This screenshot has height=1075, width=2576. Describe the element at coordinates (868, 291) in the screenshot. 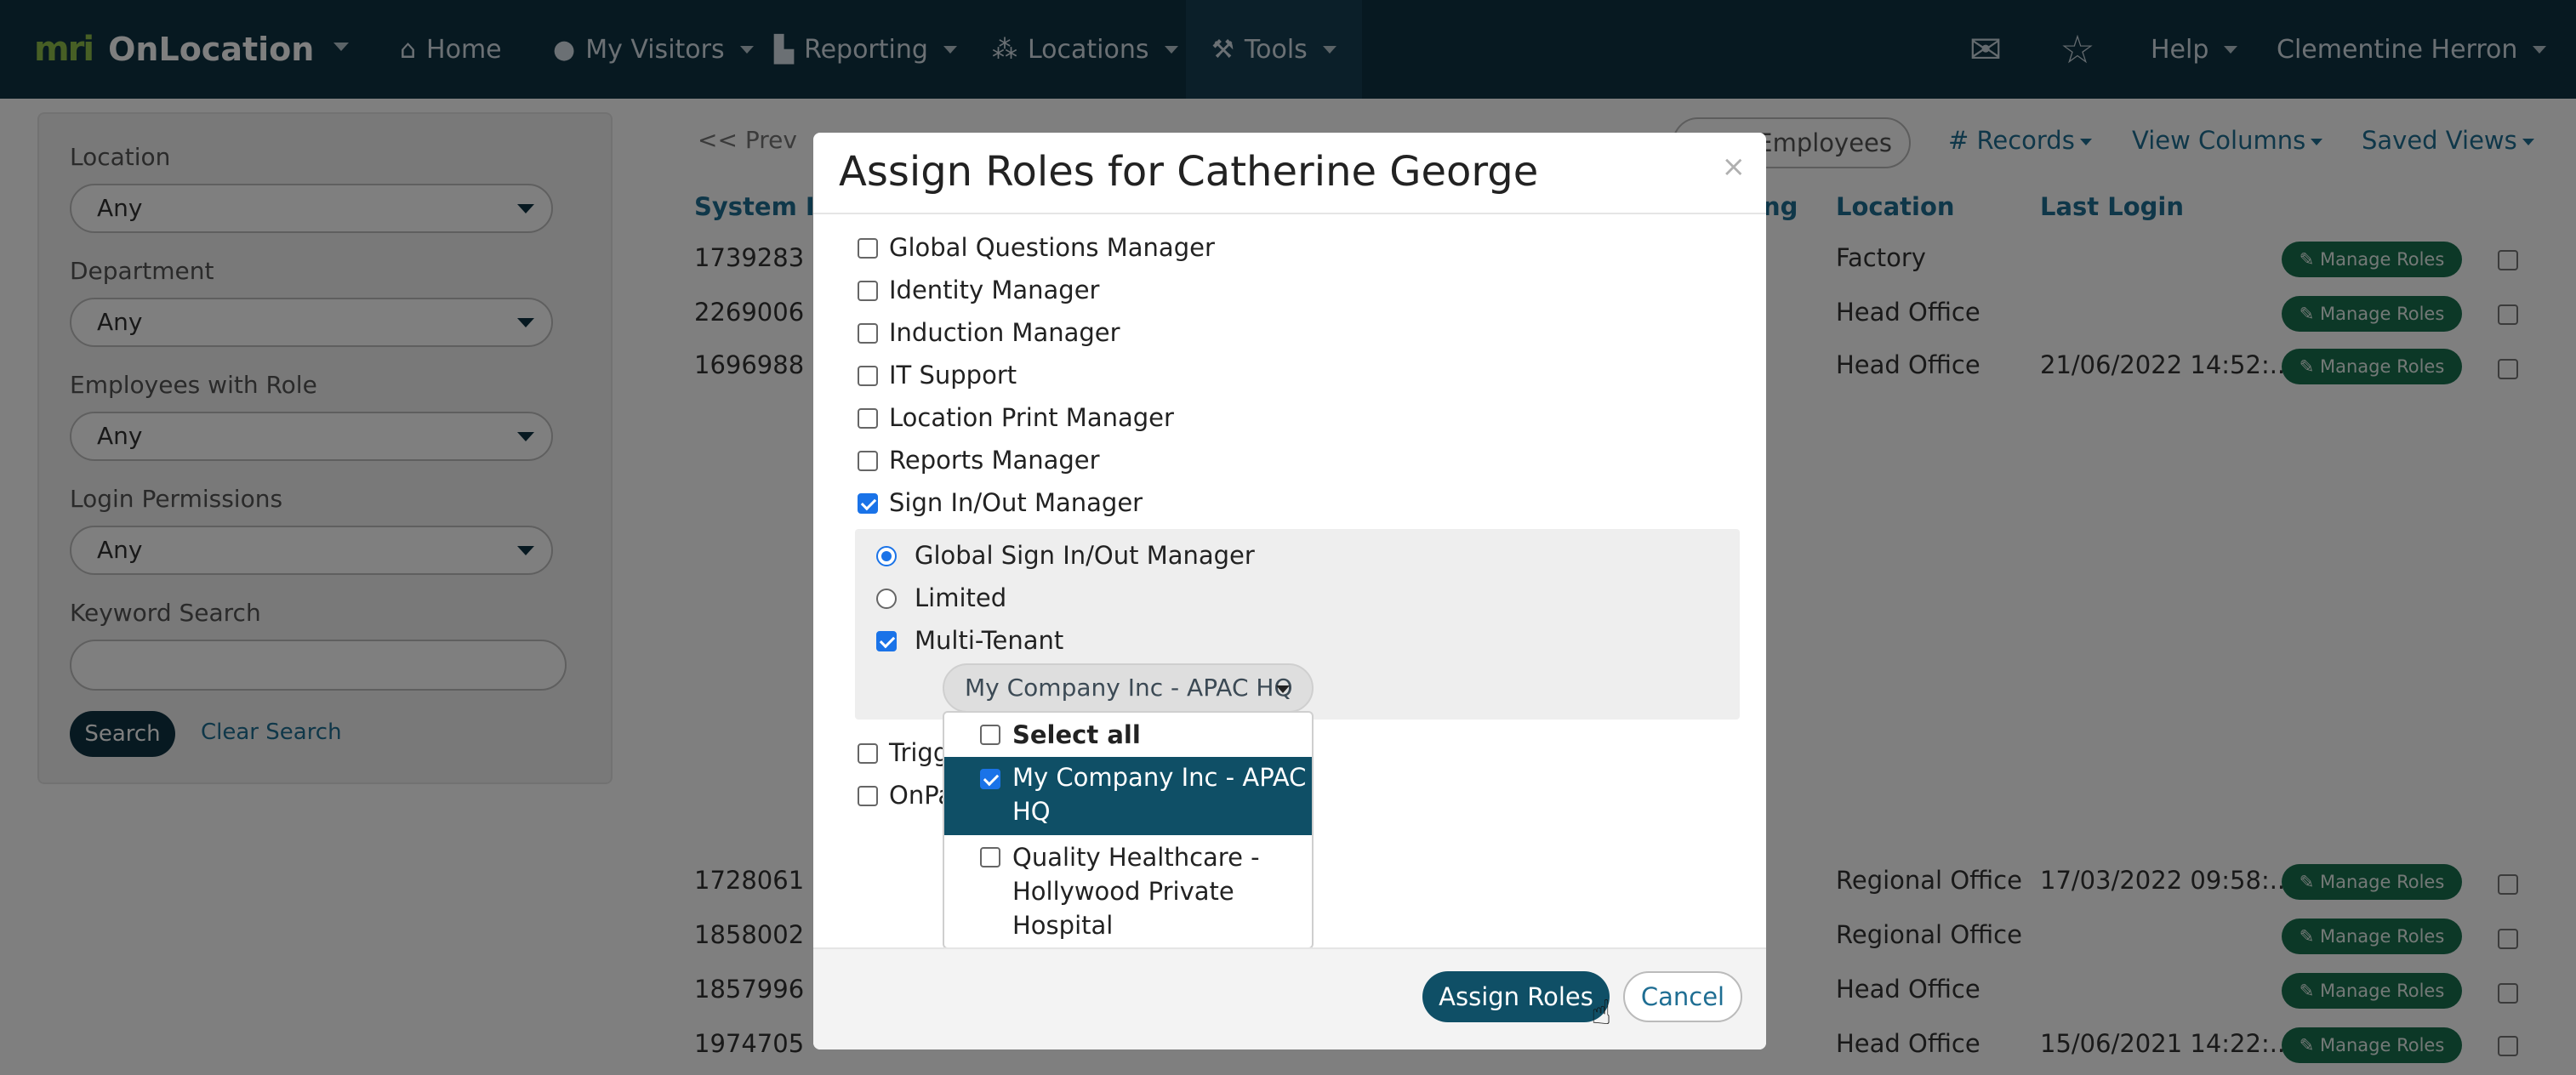

I see `role-checkbox-identity-manager` at that location.